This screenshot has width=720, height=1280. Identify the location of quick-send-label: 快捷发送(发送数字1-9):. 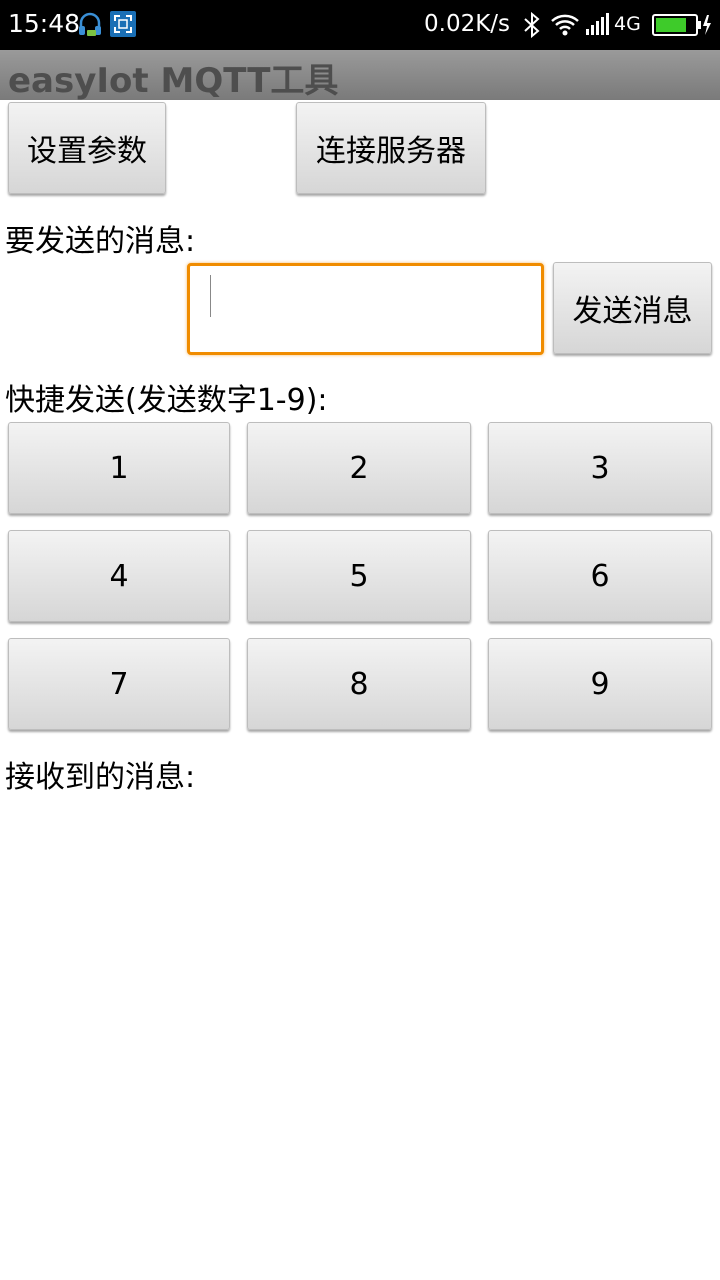
(166, 400).